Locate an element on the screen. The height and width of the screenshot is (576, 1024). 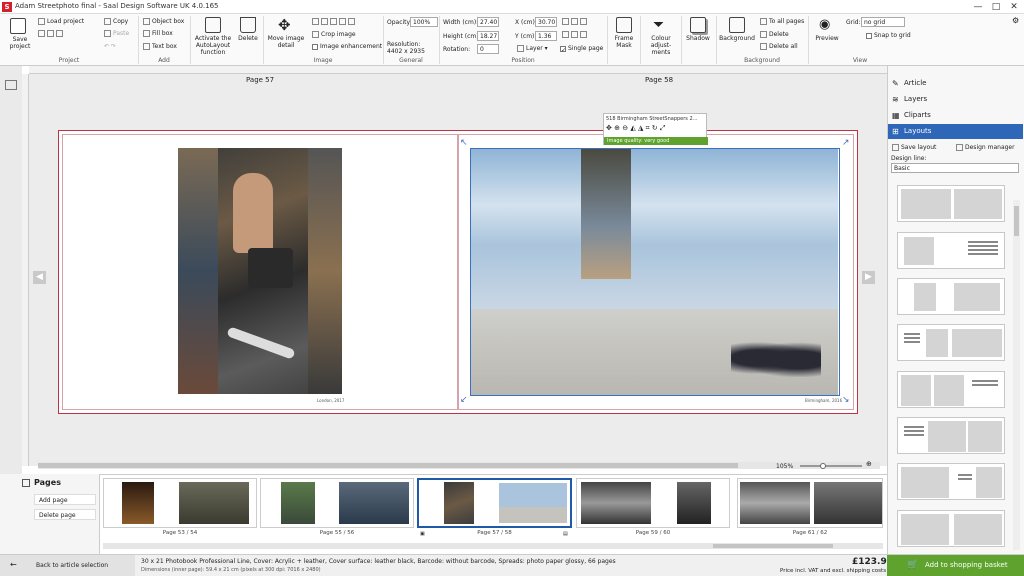
add-page-button: Add page is located at coordinates (65, 499).